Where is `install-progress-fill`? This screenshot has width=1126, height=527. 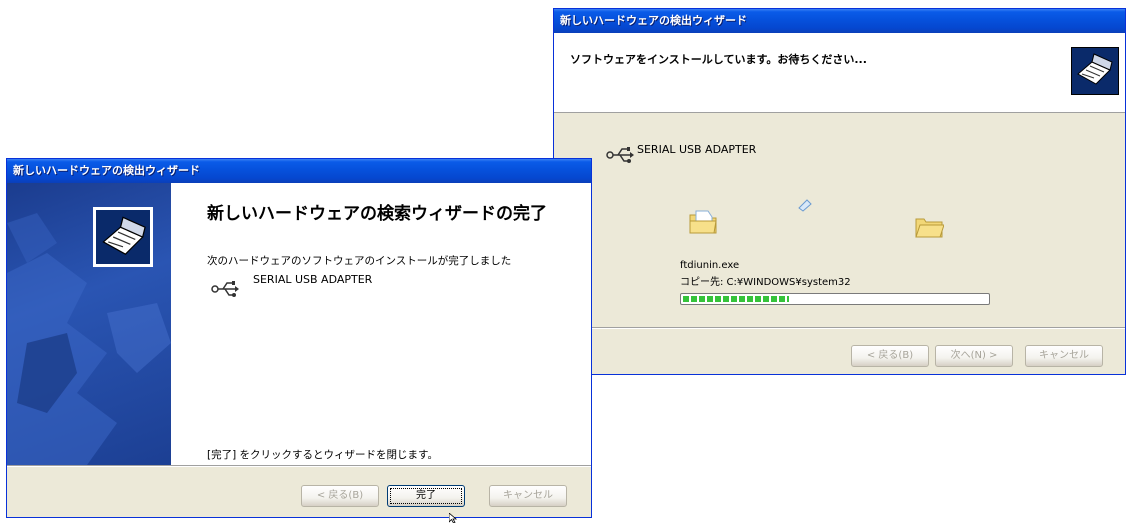
install-progress-fill is located at coordinates (736, 299).